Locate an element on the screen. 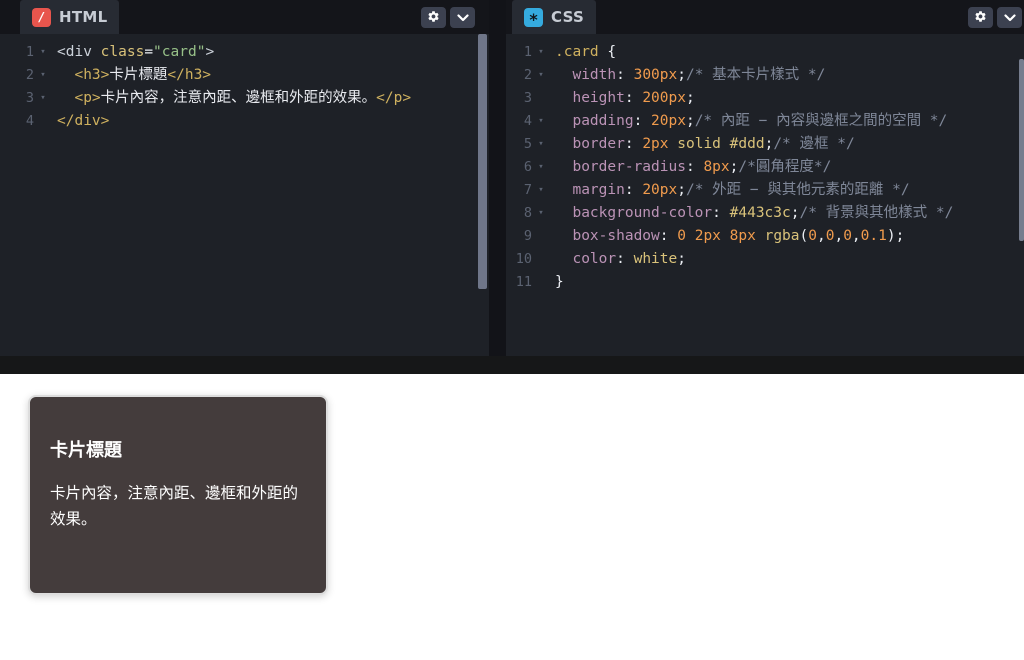 Image resolution: width=1024 pixels, height=660 pixels. preview-card-title: 卡片標題 is located at coordinates (86, 450).